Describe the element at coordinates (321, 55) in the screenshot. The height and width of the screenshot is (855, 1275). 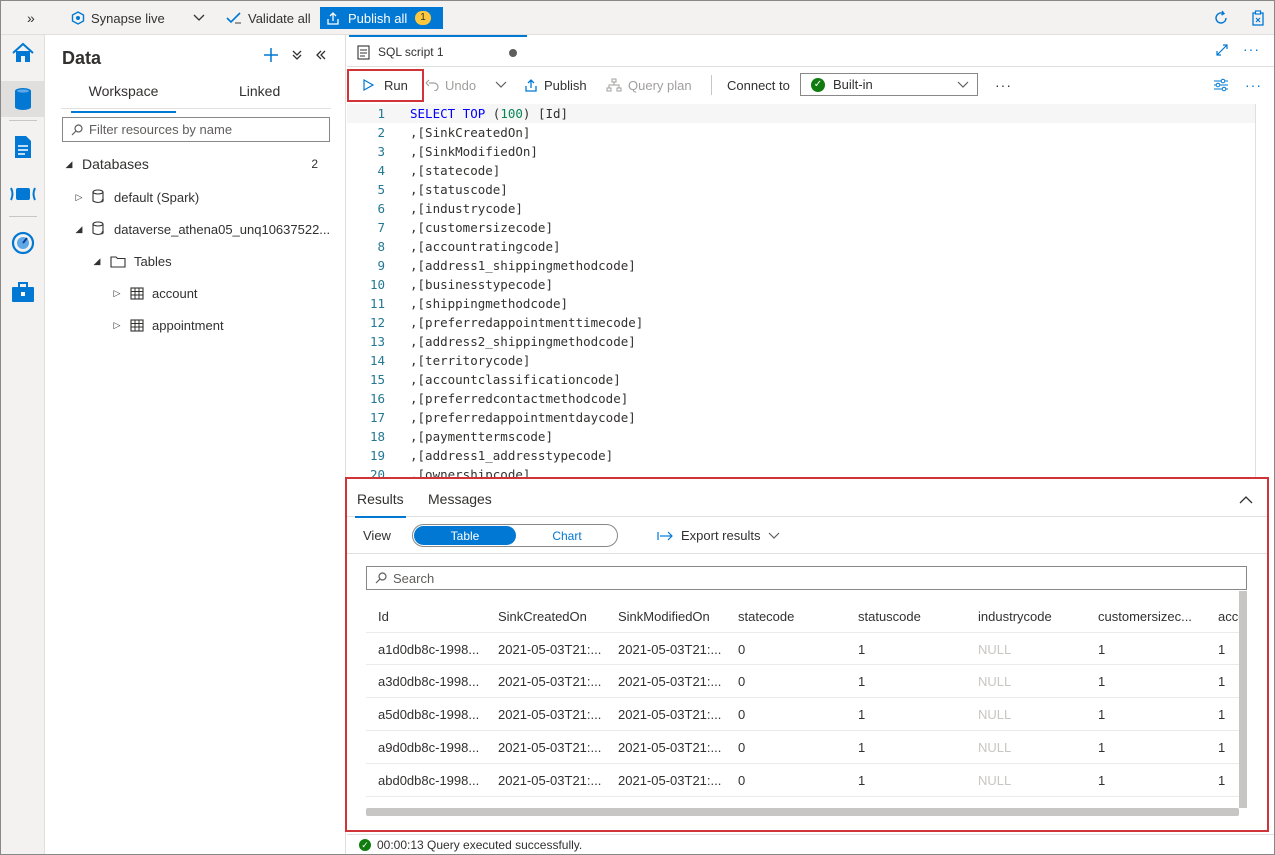
I see `double-chevron-left-icon` at that location.